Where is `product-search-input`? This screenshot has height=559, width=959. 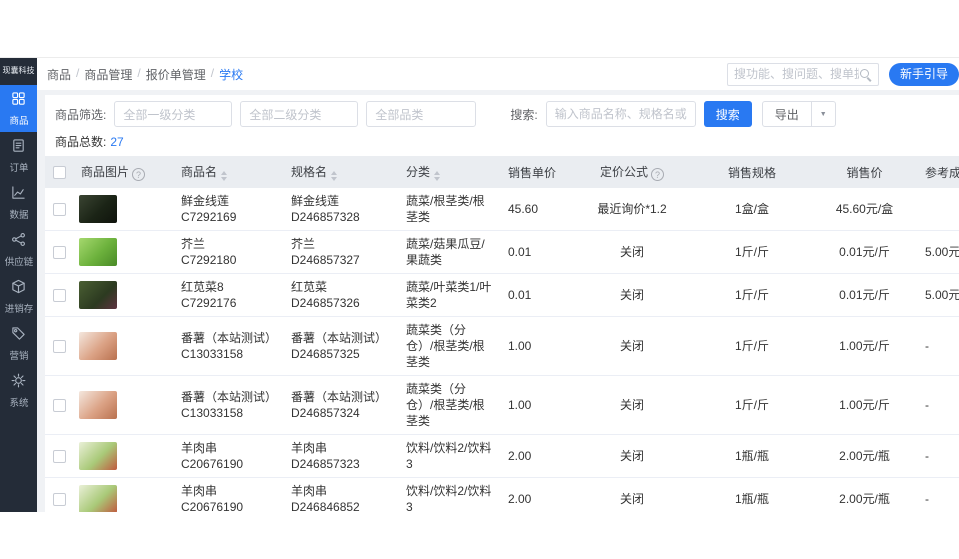
product-search-input is located at coordinates (620, 114).